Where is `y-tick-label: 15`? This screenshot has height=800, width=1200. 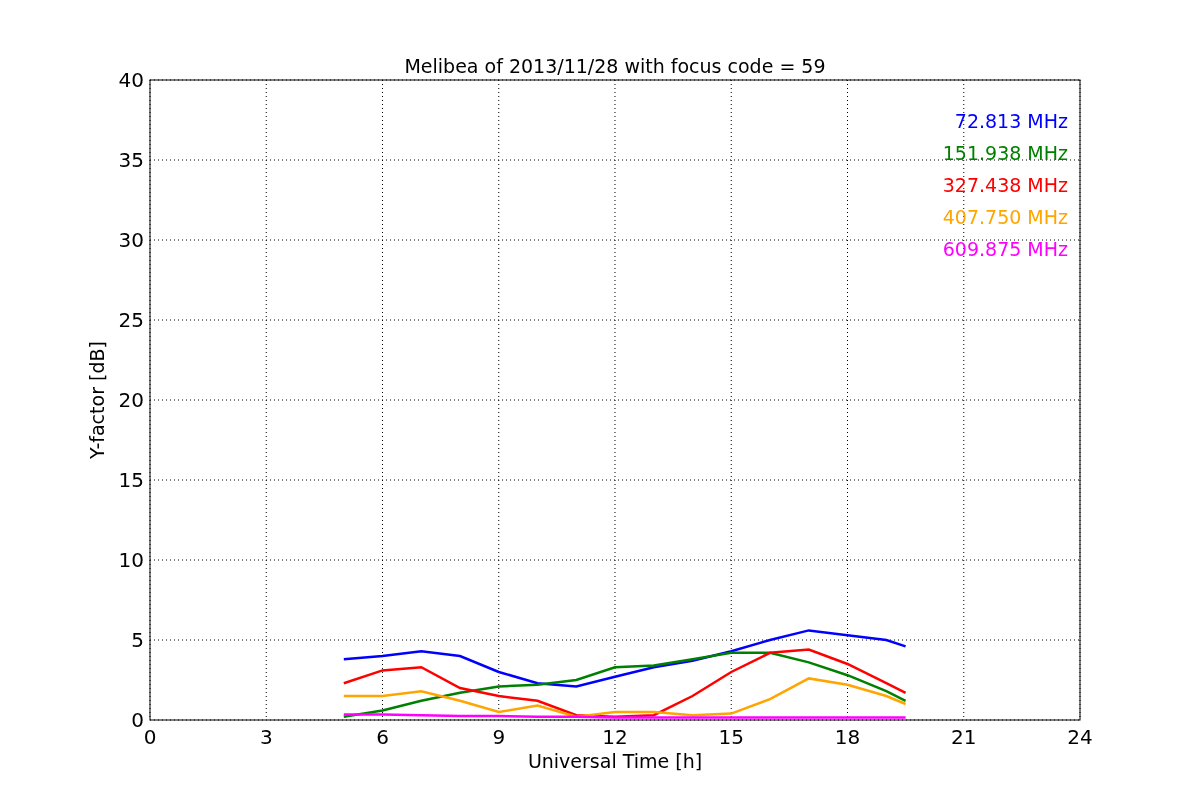
y-tick-label: 15 is located at coordinates (131, 480).